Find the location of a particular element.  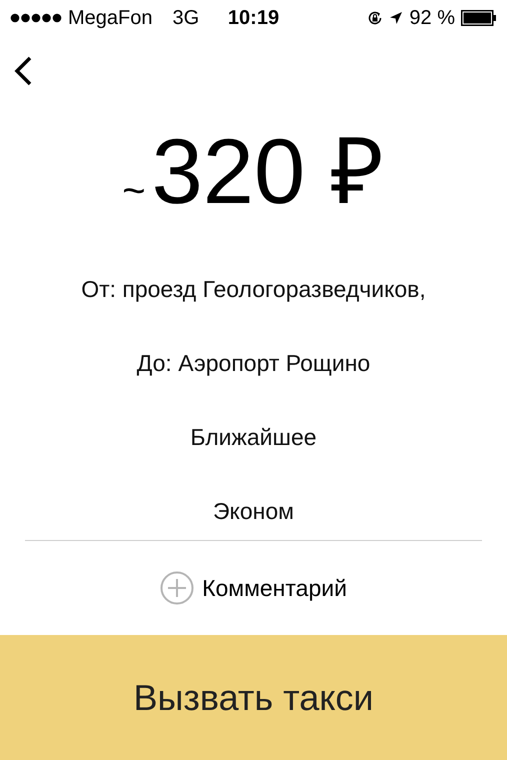

battery-percent: 92 % is located at coordinates (432, 18).